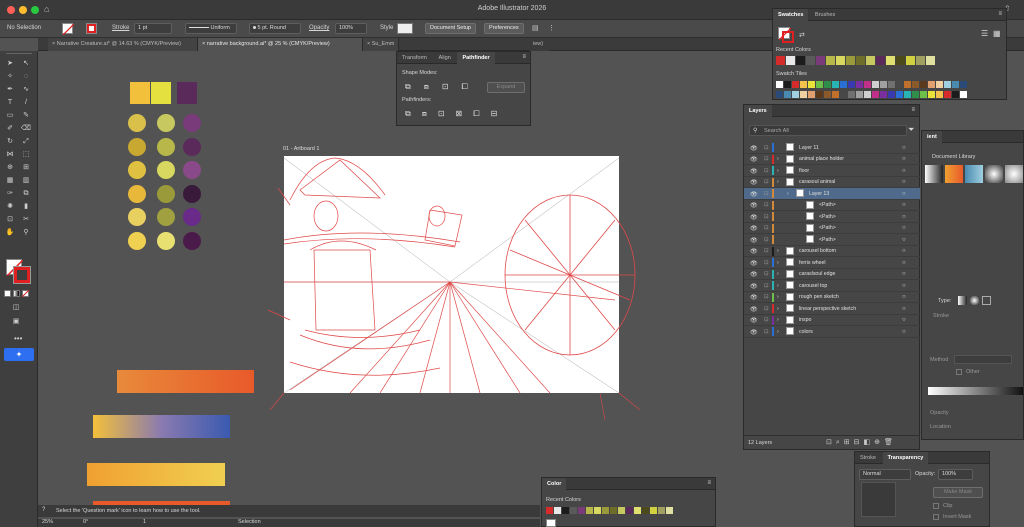  What do you see at coordinates (408, 114) in the screenshot?
I see `divide-icon: ⧉` at bounding box center [408, 114].